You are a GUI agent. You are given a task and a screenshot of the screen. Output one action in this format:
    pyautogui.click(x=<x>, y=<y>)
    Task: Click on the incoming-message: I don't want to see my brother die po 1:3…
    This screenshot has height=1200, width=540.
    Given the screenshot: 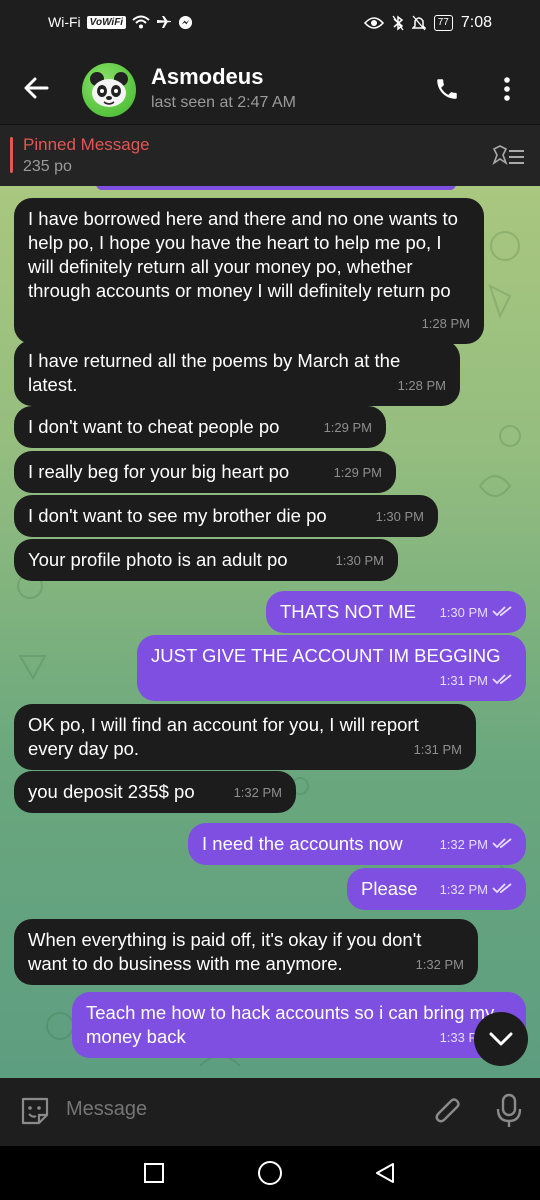 What is the action you would take?
    pyautogui.click(x=226, y=516)
    